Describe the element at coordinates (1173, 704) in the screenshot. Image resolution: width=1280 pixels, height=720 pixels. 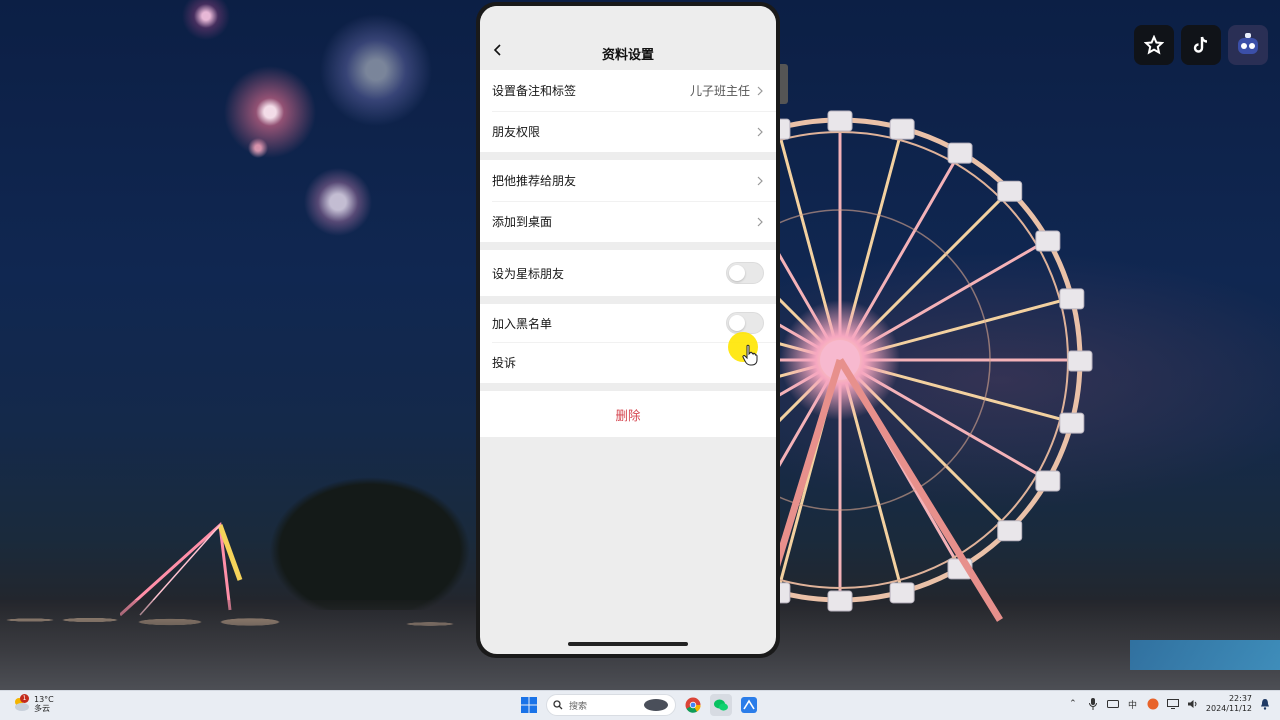
I see `network-icon` at that location.